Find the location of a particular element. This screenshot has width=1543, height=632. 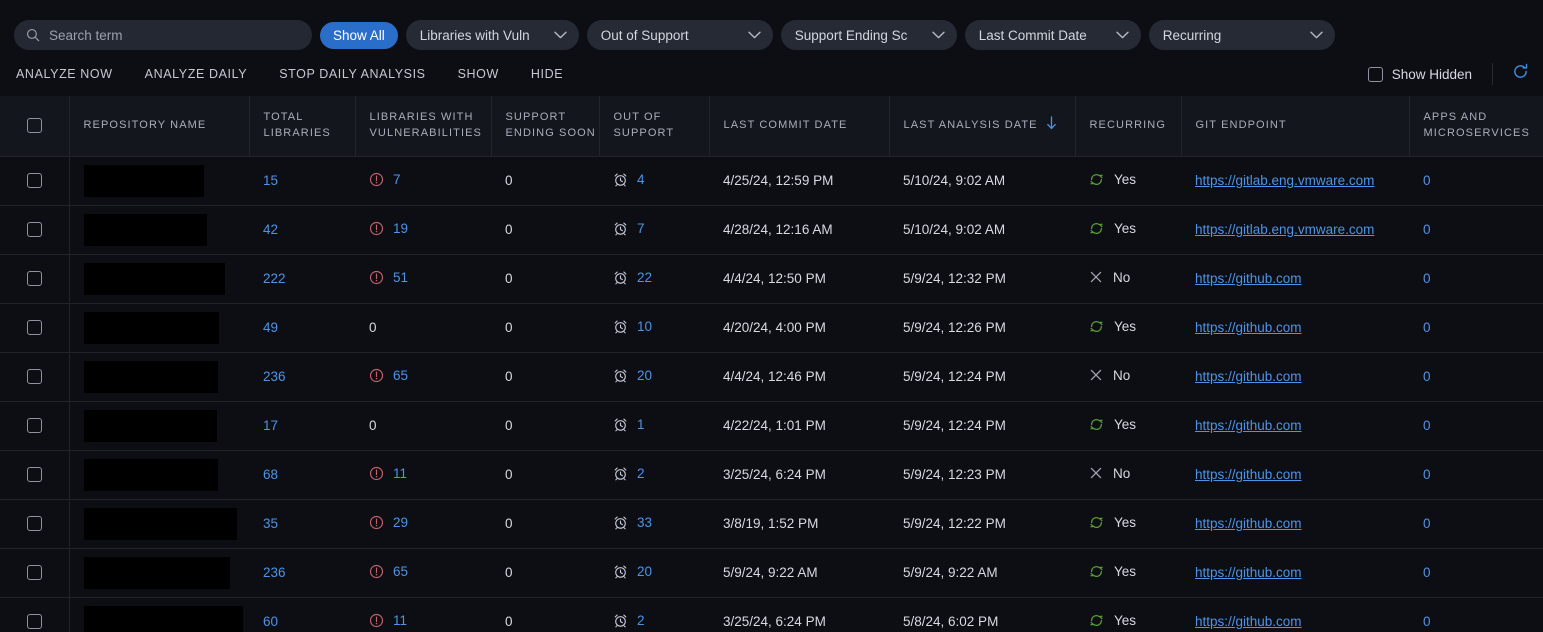

column-header-out-of-support: OUT OF SUPPORT is located at coordinates (654, 126).